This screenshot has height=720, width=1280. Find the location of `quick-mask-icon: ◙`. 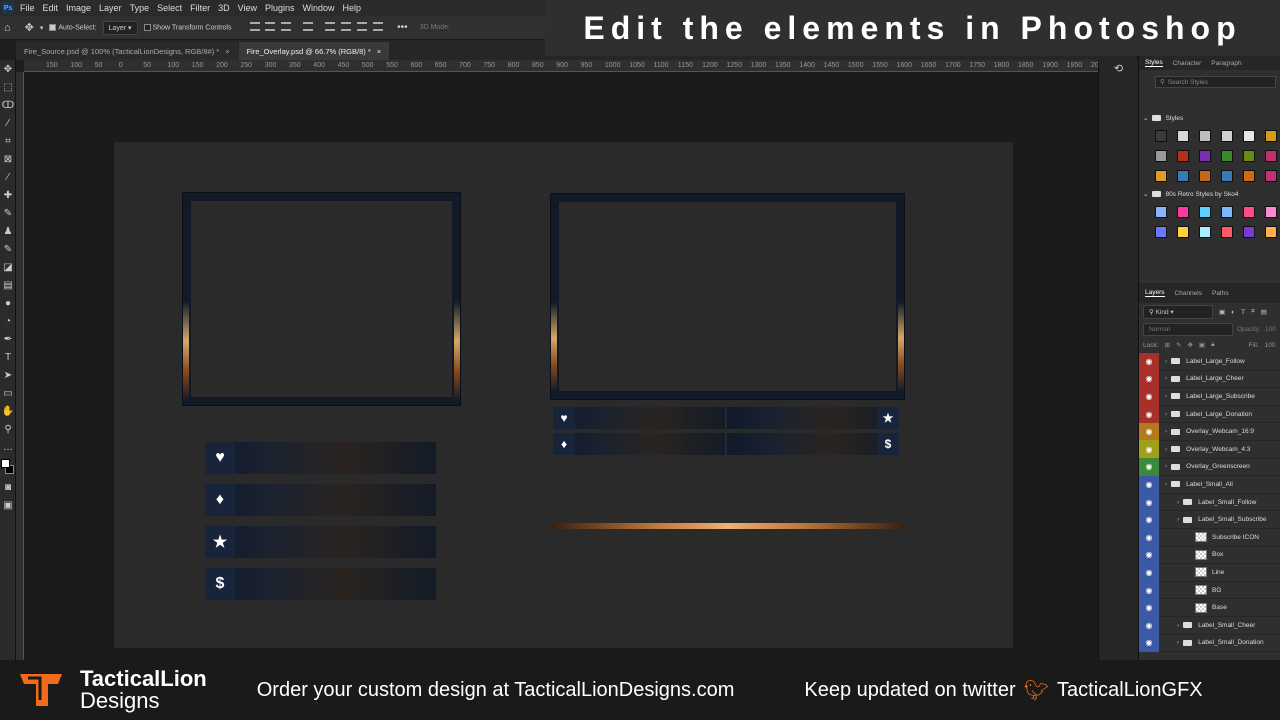

quick-mask-icon: ◙ is located at coordinates (8, 487).